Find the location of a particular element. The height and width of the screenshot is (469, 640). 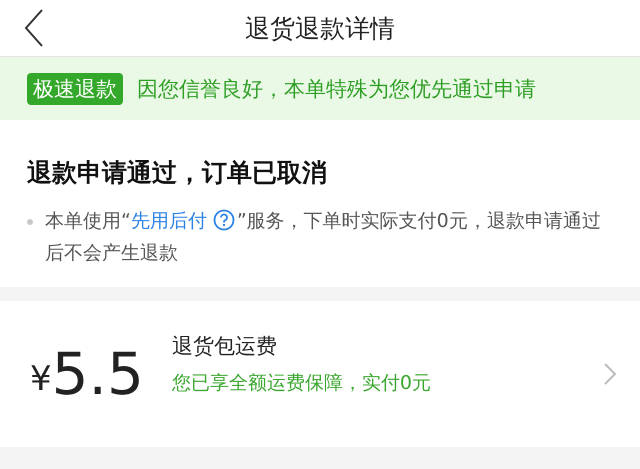

status-note: 本单使用“先用后付 ”服务，下单时实际支付0元，退款申请通过后不会产生退款 is located at coordinates (323, 237).